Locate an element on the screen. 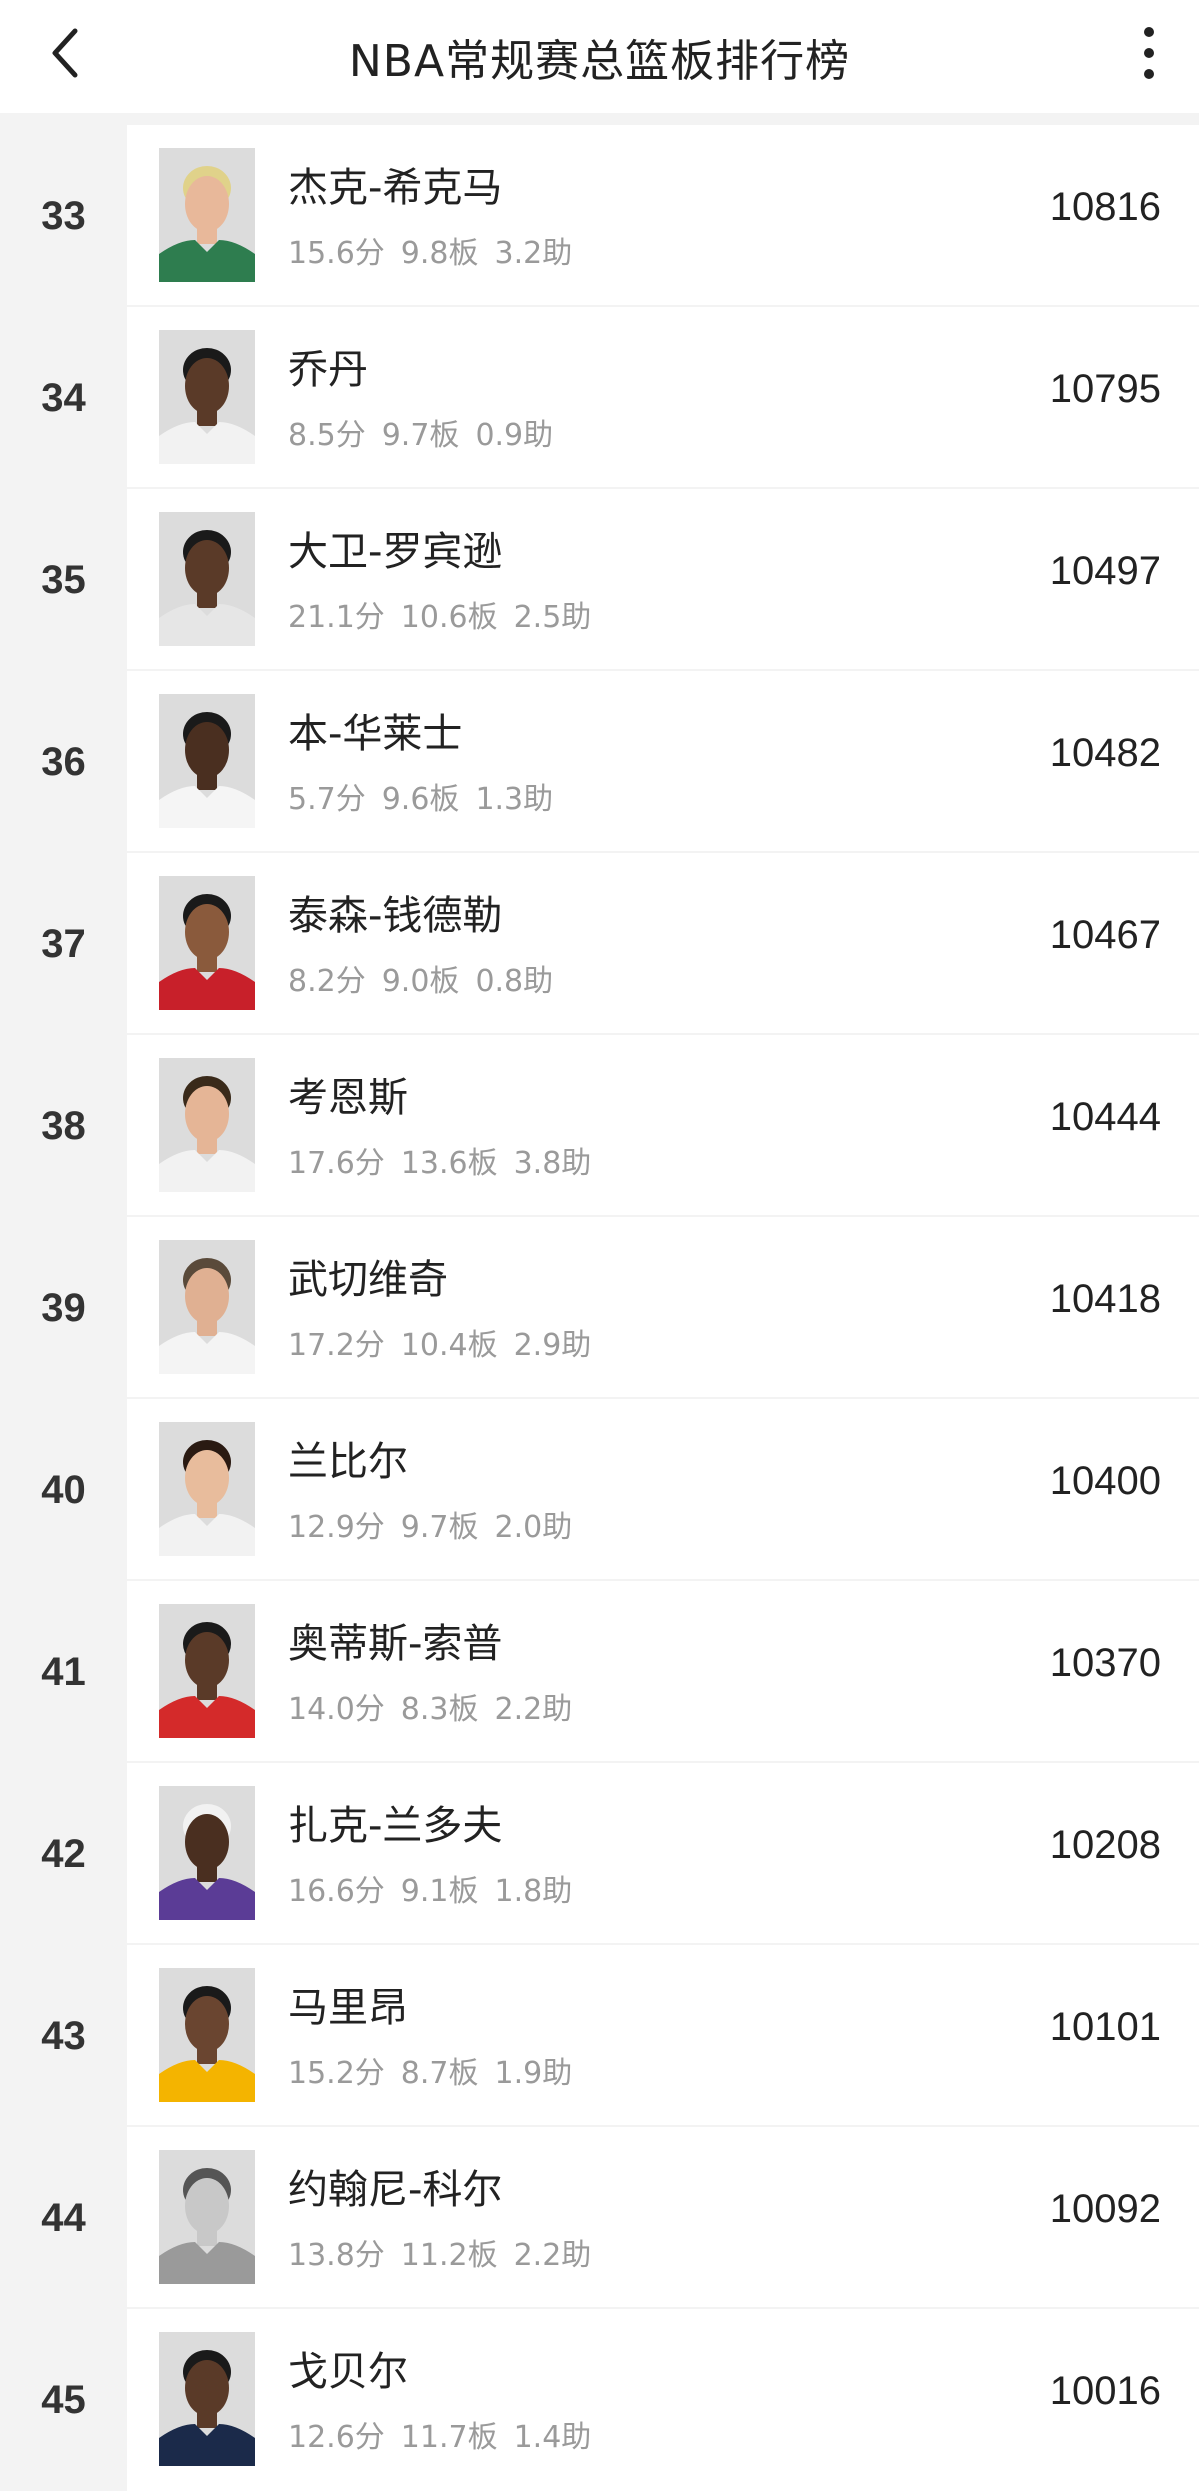 Image resolution: width=1199 pixels, height=2491 pixels. player-stats: 15.2分 8.7板 1.9助 is located at coordinates (438, 2070).